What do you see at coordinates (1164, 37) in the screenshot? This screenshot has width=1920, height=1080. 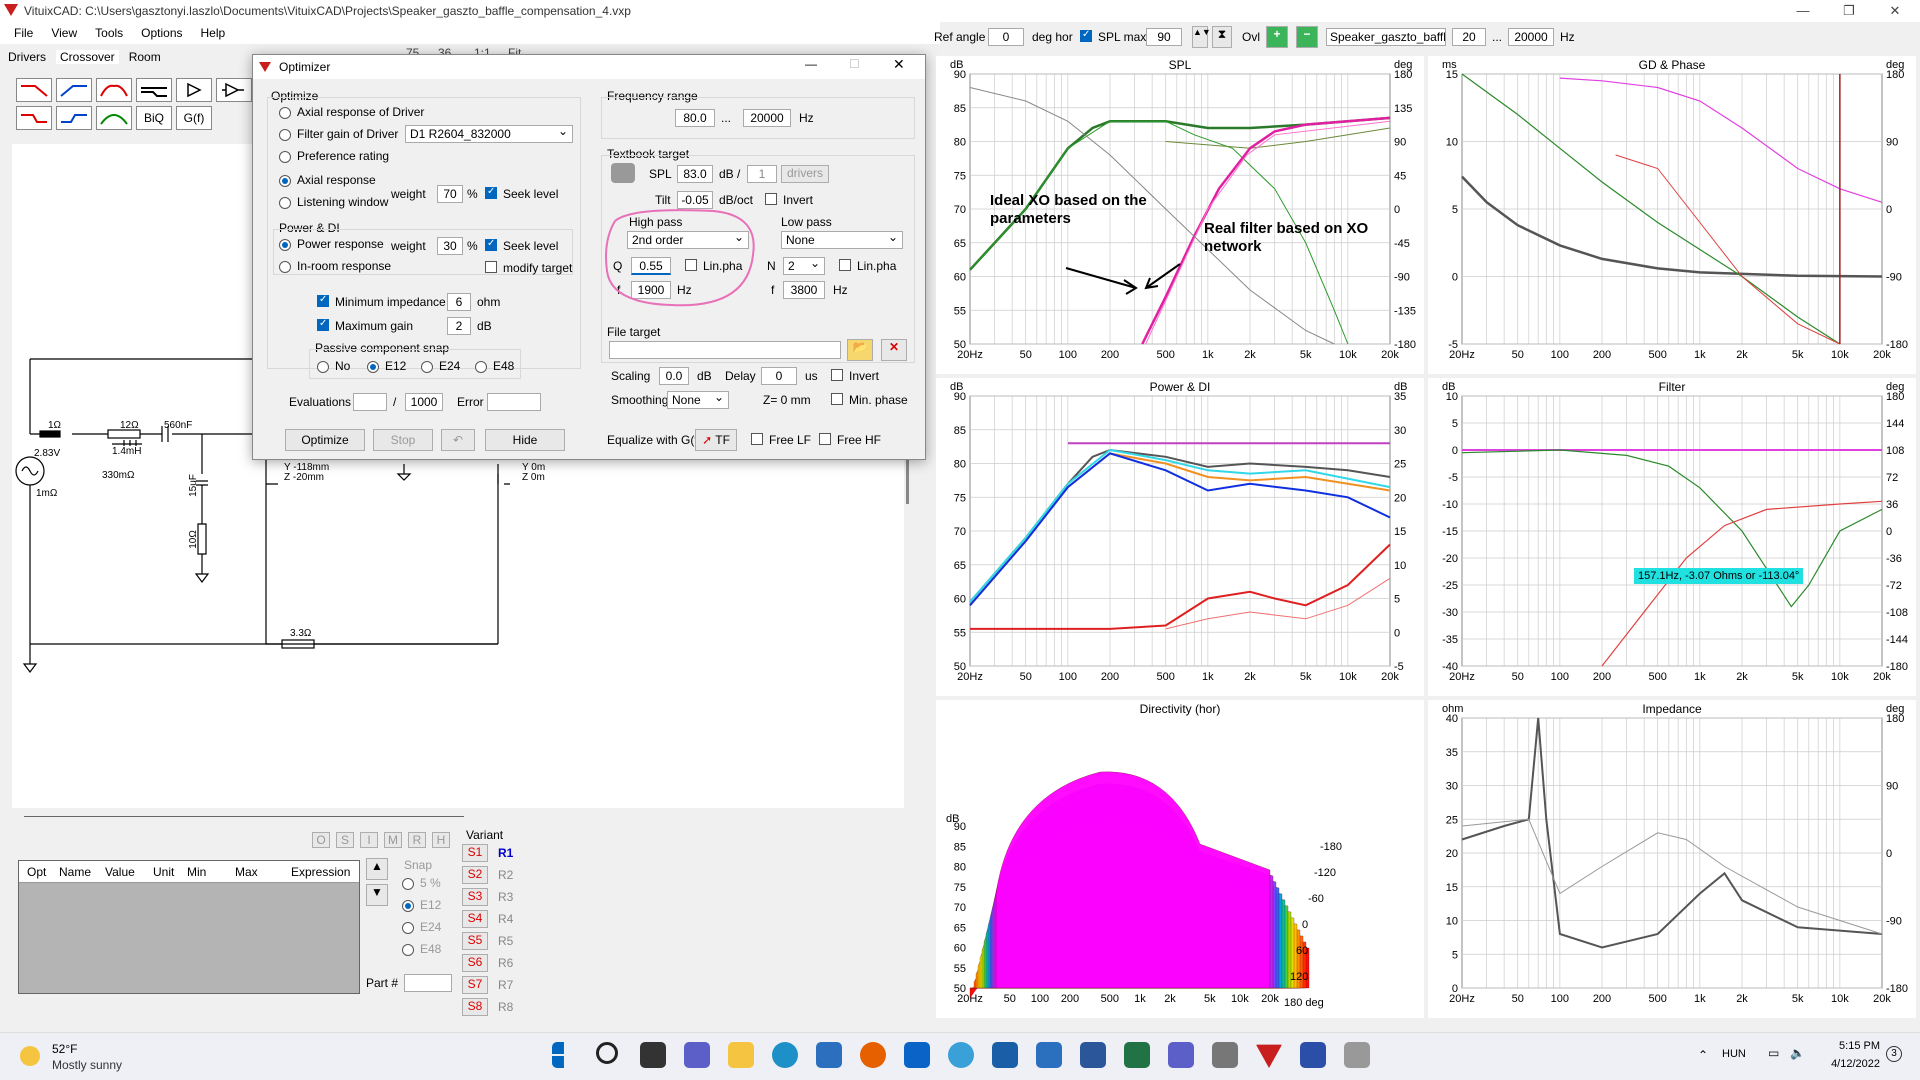 I see `spl-max-input: 90` at bounding box center [1164, 37].